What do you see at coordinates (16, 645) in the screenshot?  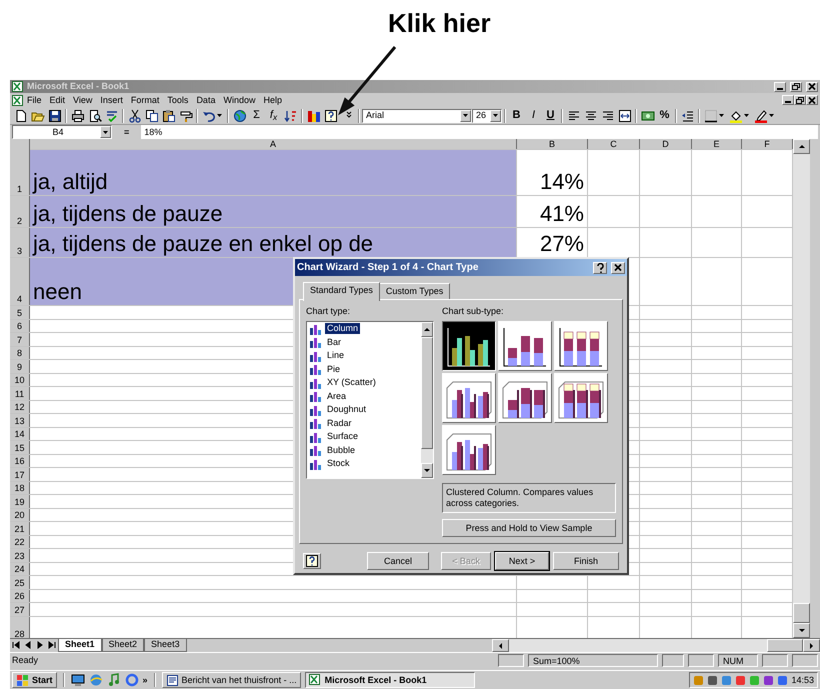 I see `first-sheet-icon` at bounding box center [16, 645].